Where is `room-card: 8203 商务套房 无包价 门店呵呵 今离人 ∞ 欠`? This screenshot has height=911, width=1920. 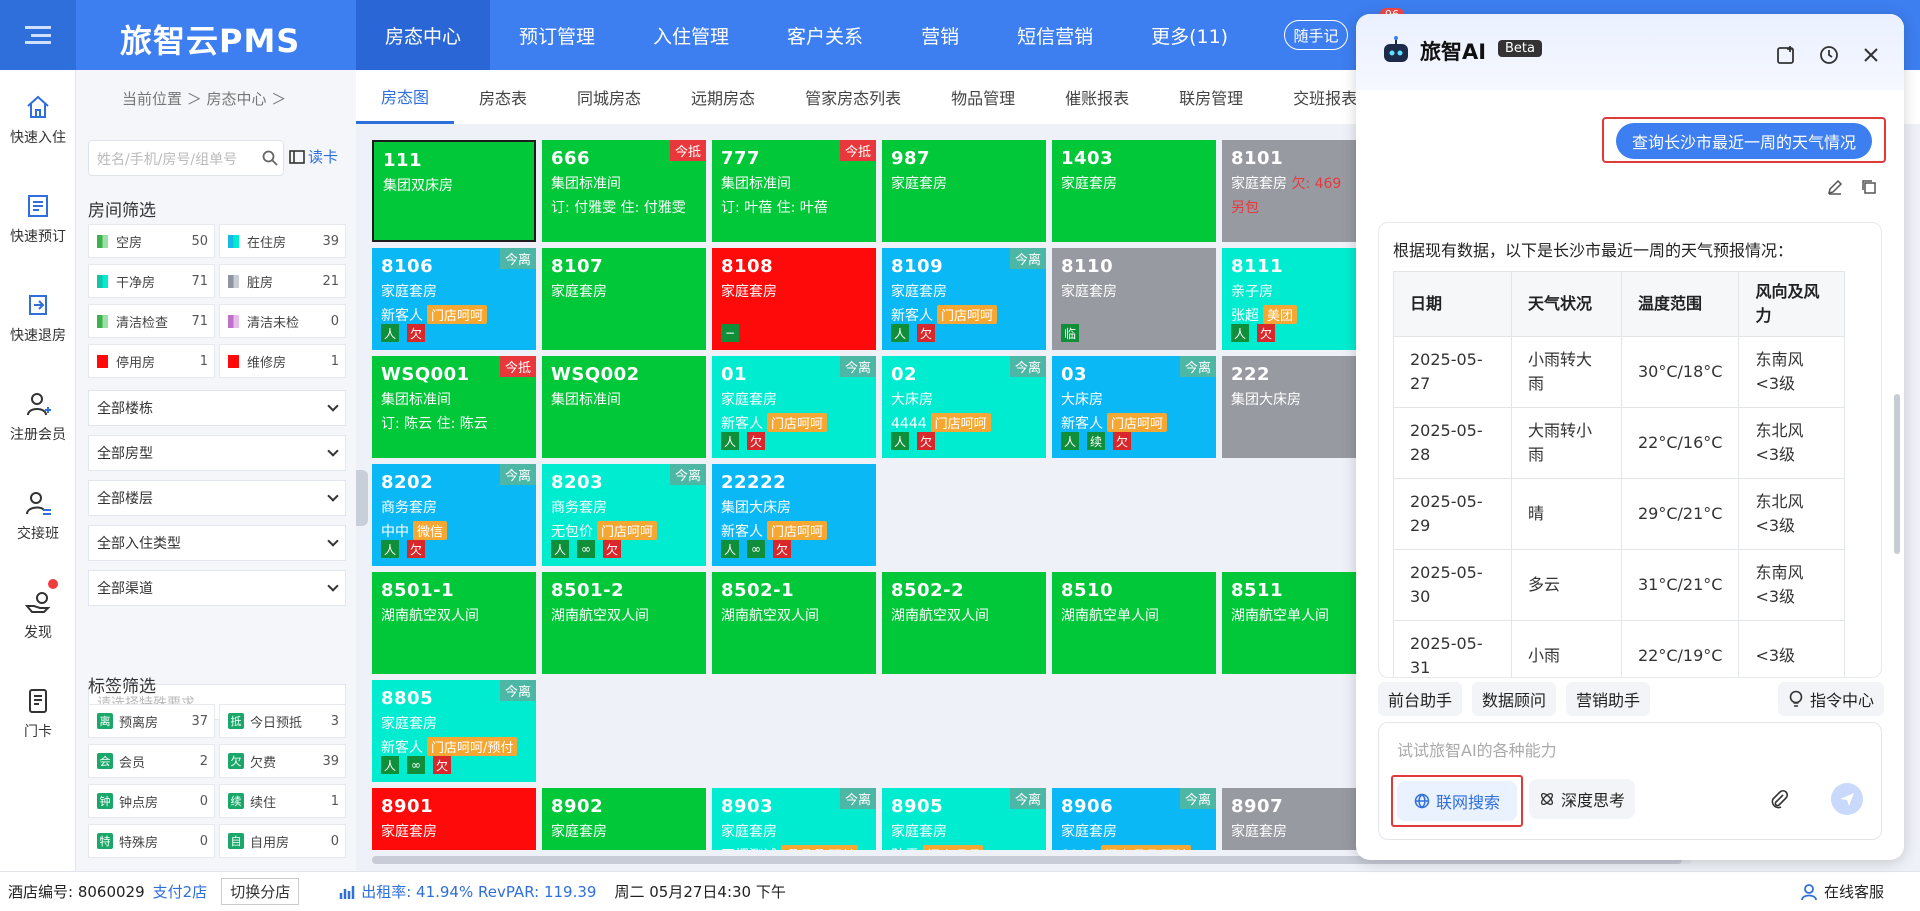
room-card: 8203 商务套房 无包价 门店呵呵 今离人 ∞ 欠 is located at coordinates (624, 515).